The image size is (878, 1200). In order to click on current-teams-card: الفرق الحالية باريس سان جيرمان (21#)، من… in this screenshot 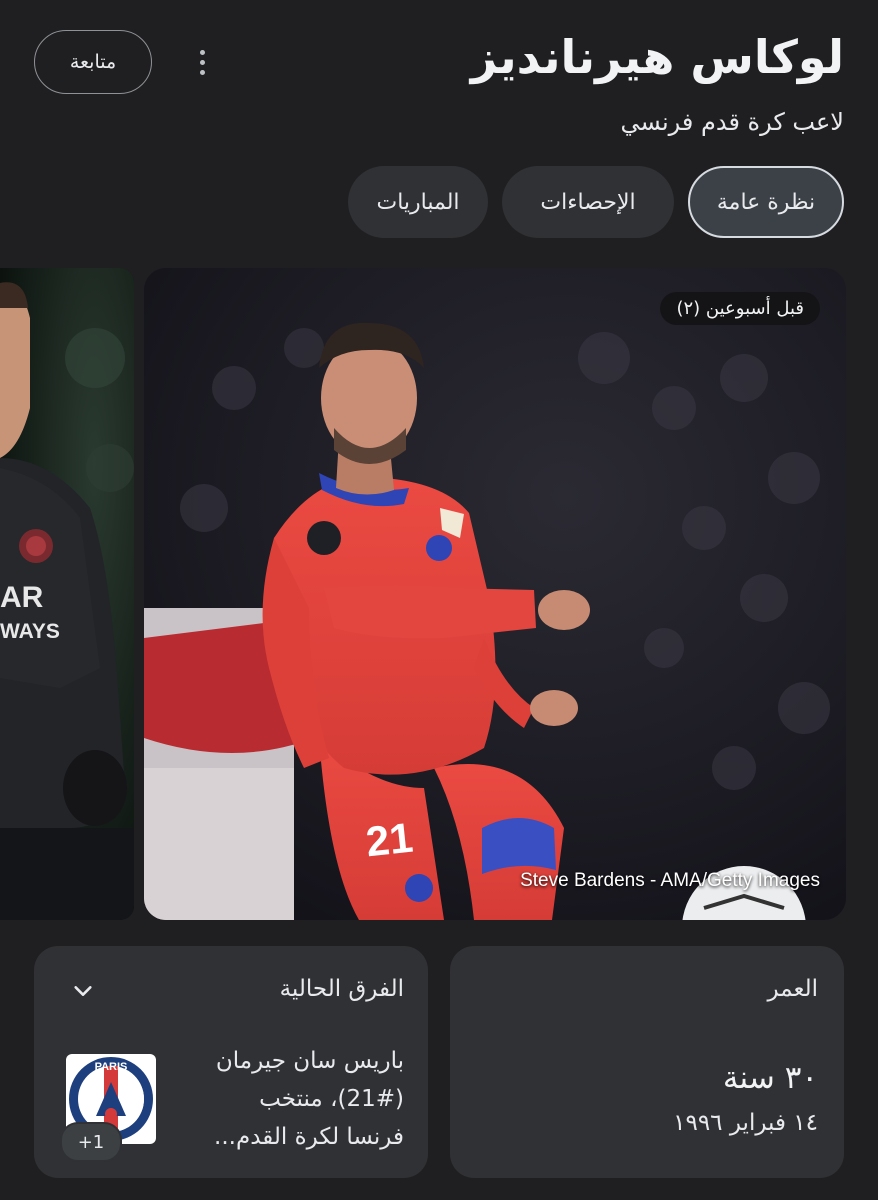, I will do `click(231, 1062)`.